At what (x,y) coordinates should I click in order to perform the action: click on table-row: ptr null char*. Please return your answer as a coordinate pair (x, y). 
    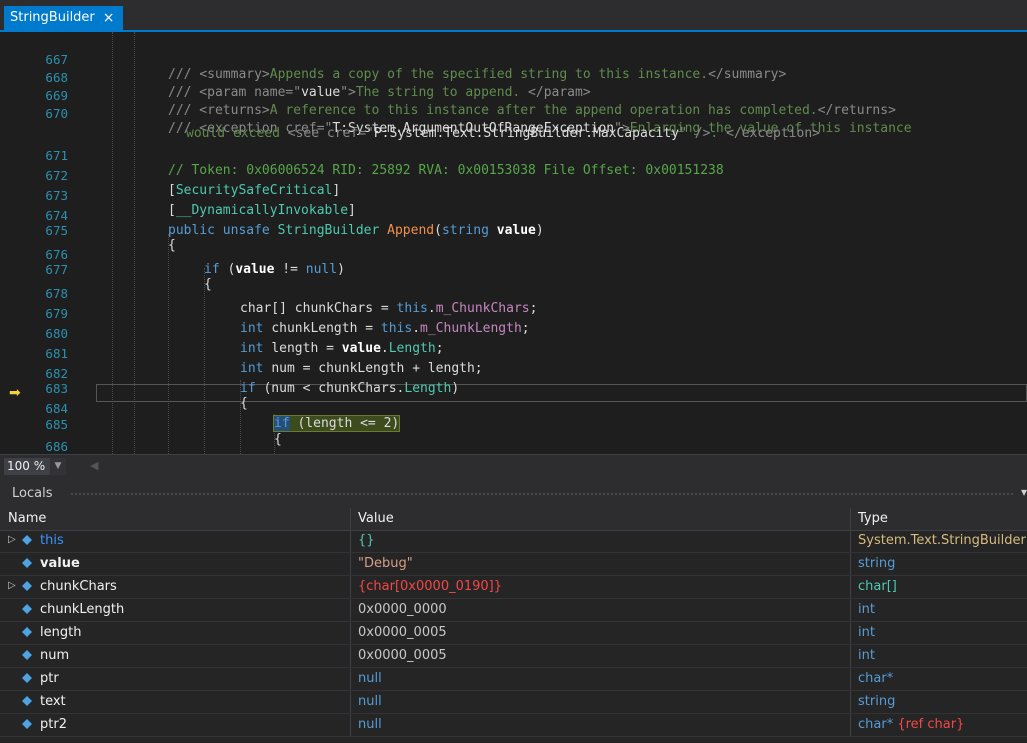
    Looking at the image, I should click on (513, 679).